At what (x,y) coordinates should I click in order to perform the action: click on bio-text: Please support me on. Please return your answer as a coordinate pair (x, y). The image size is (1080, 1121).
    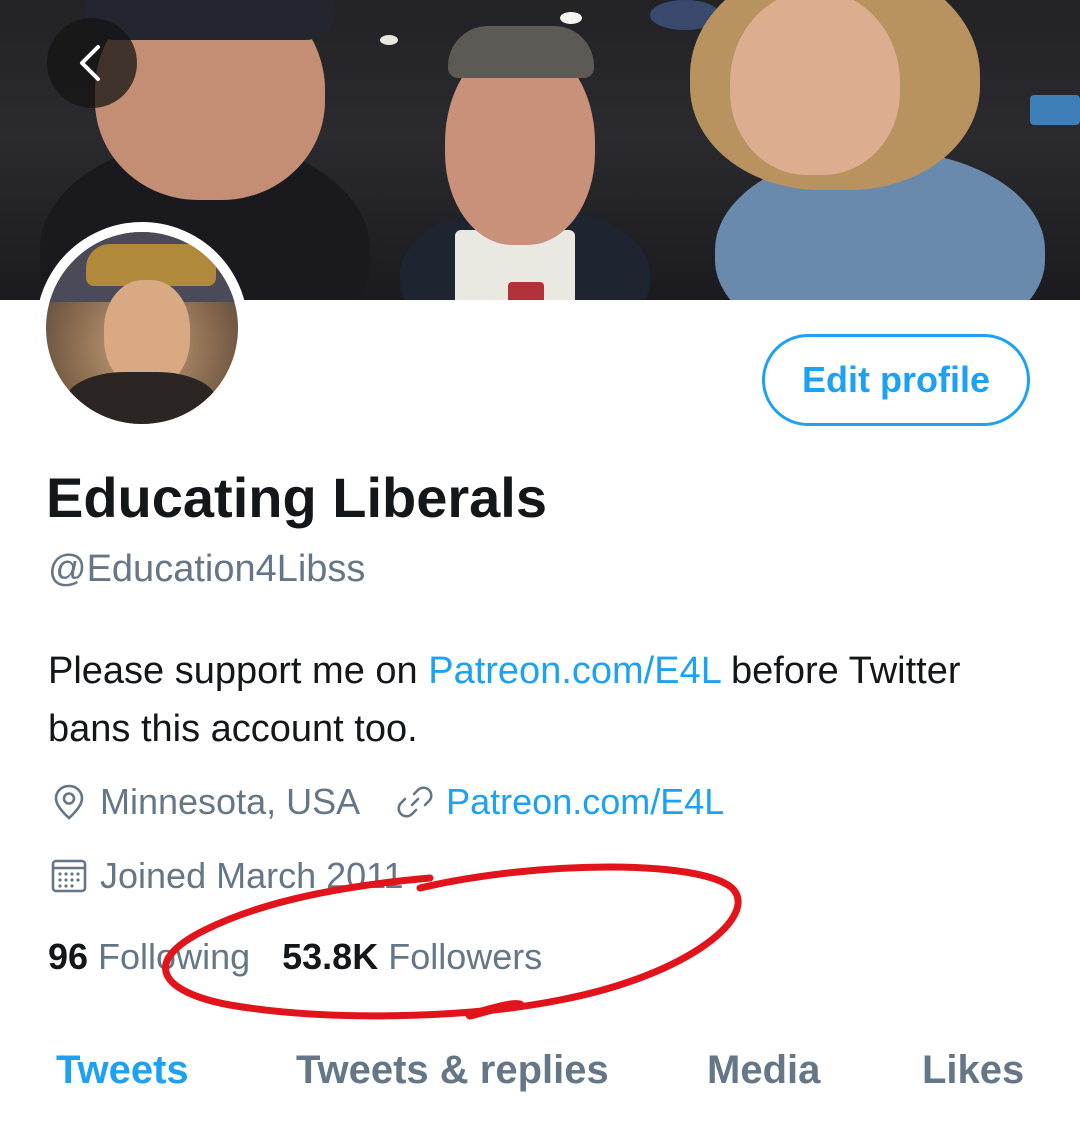
    Looking at the image, I should click on (238, 671).